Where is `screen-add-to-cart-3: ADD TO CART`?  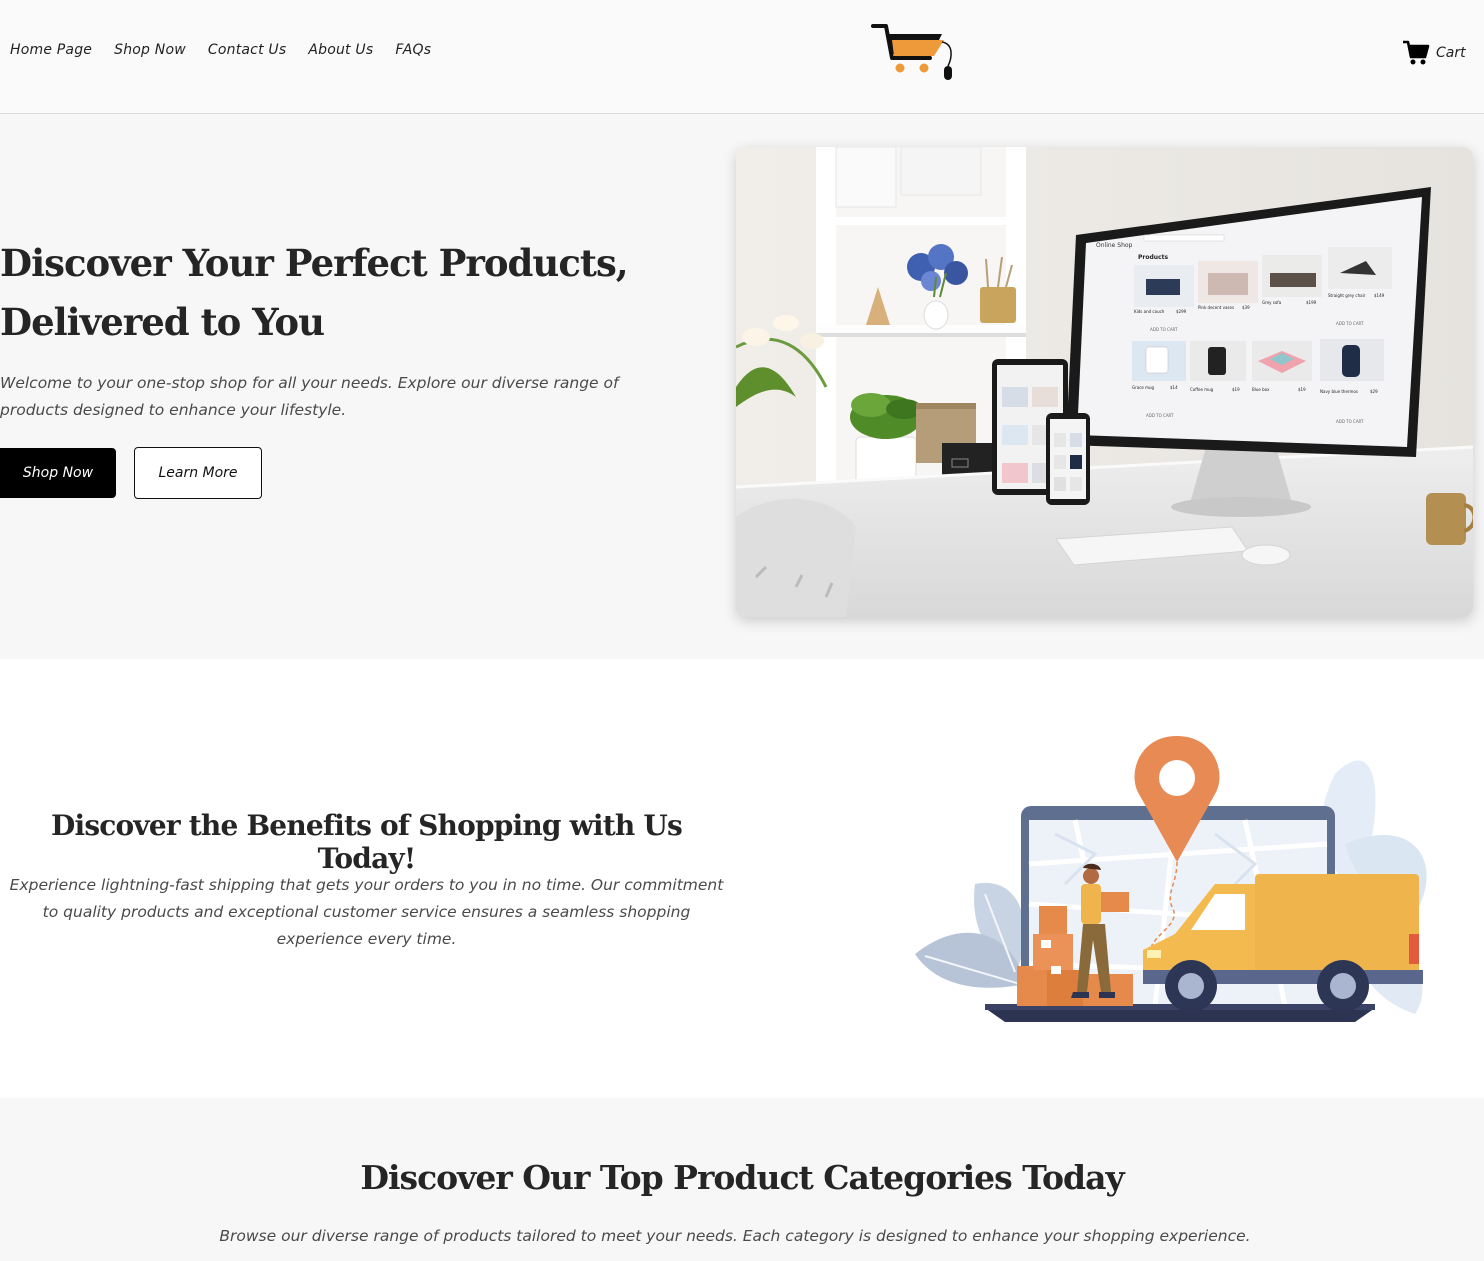 screen-add-to-cart-3: ADD TO CART is located at coordinates (1160, 415).